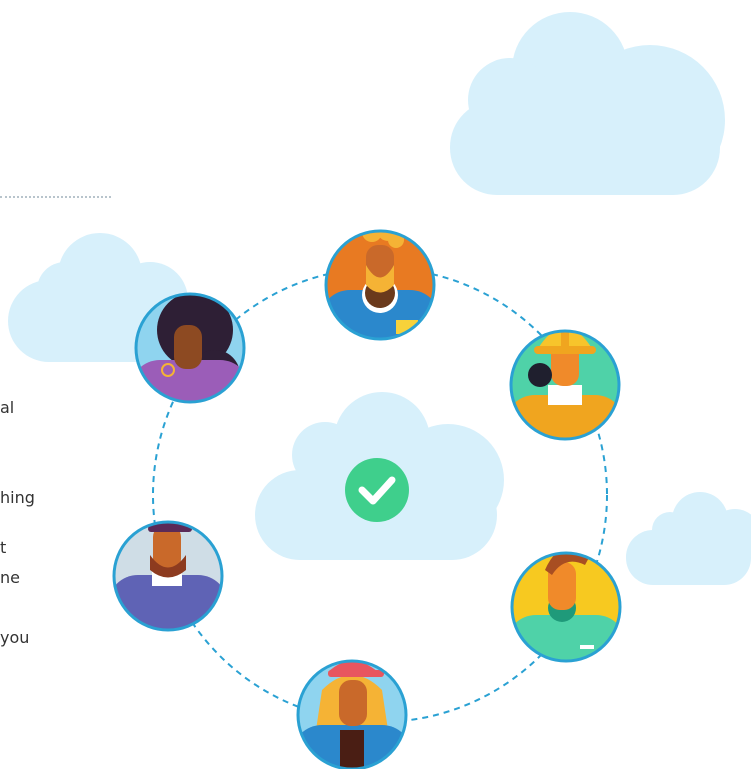 The width and height of the screenshot is (751, 769). Describe the element at coordinates (168, 576) in the screenshot. I see `man-cap-avatar` at that location.